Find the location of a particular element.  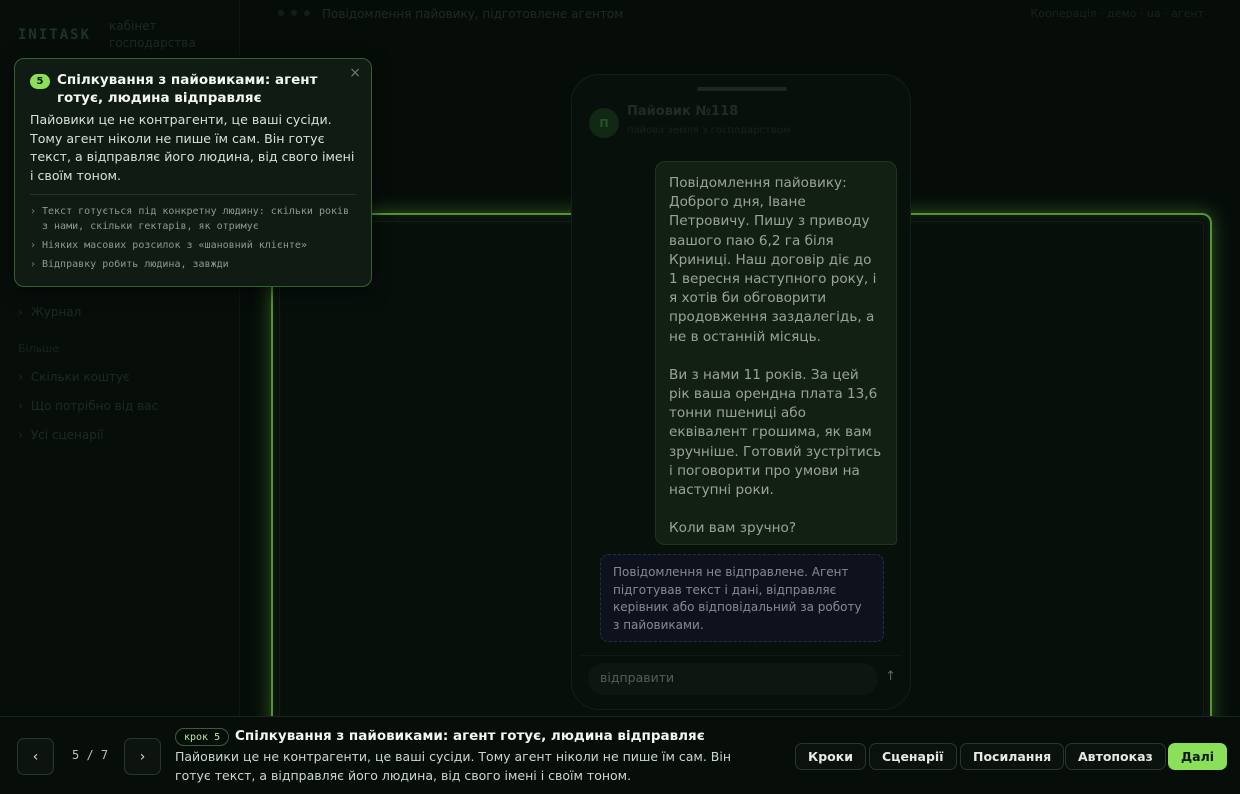

sidebar-section-title: Більше is located at coordinates (38, 348).